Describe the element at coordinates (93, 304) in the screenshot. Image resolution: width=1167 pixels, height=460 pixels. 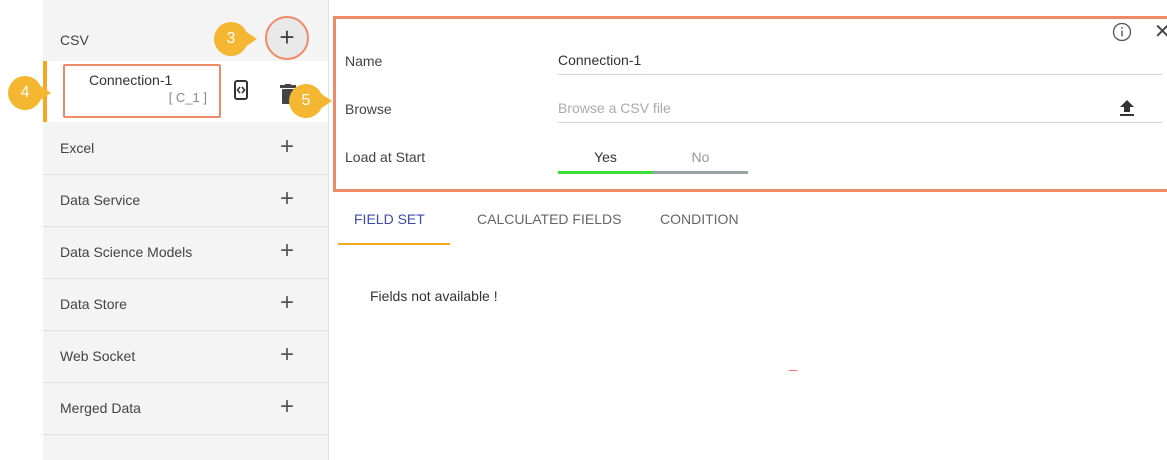
I see `sidebar-item-label: Data Store` at that location.